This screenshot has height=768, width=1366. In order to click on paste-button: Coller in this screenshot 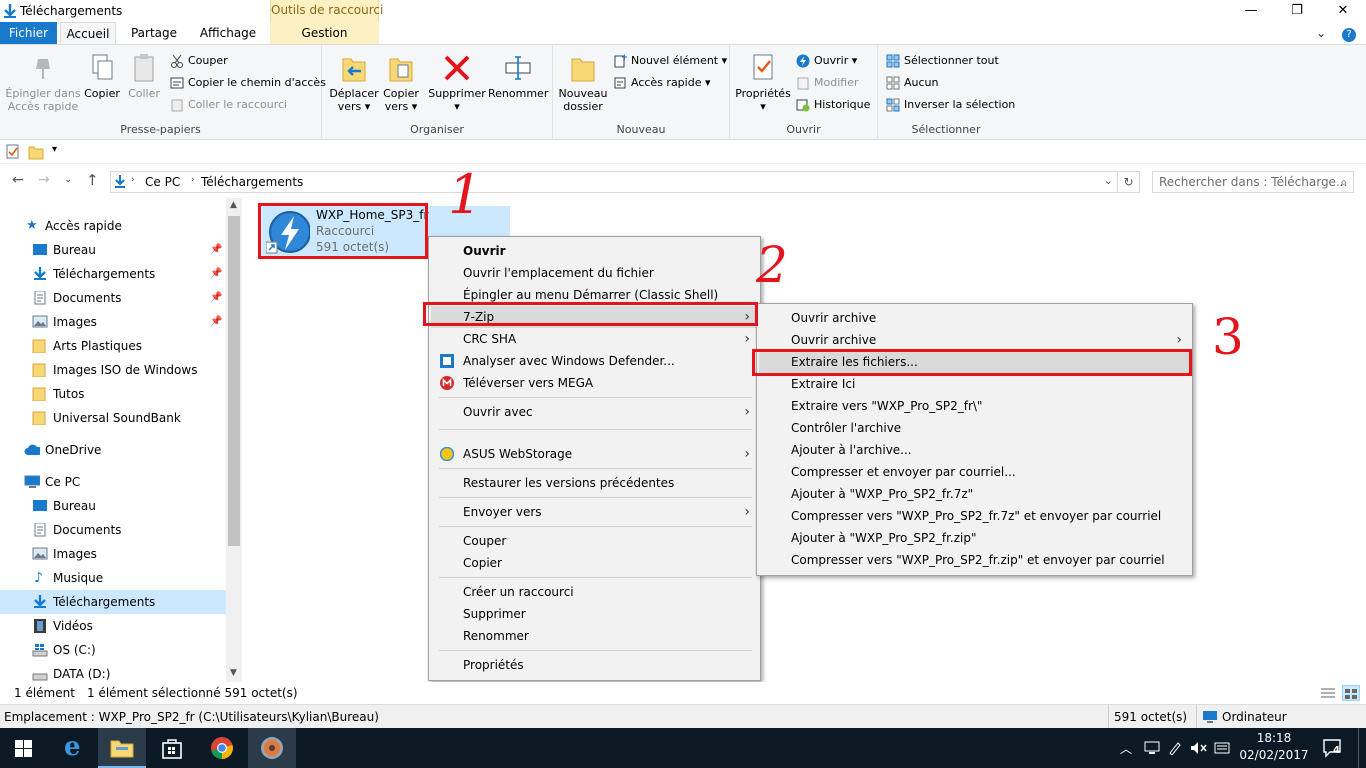, I will do `click(144, 75)`.